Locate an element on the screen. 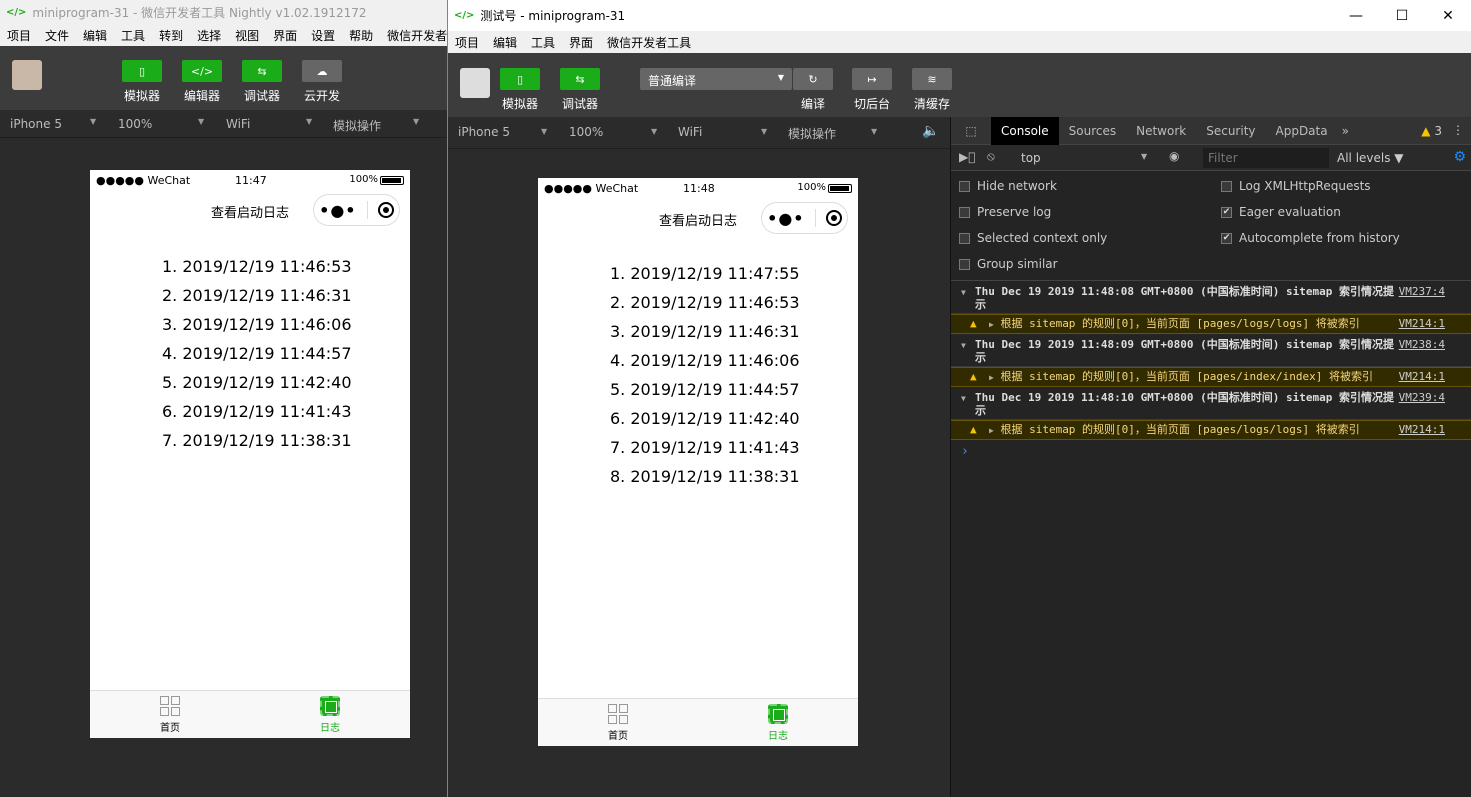 The width and height of the screenshot is (1471, 797). close-icon: ✕ is located at coordinates (1448, 15).